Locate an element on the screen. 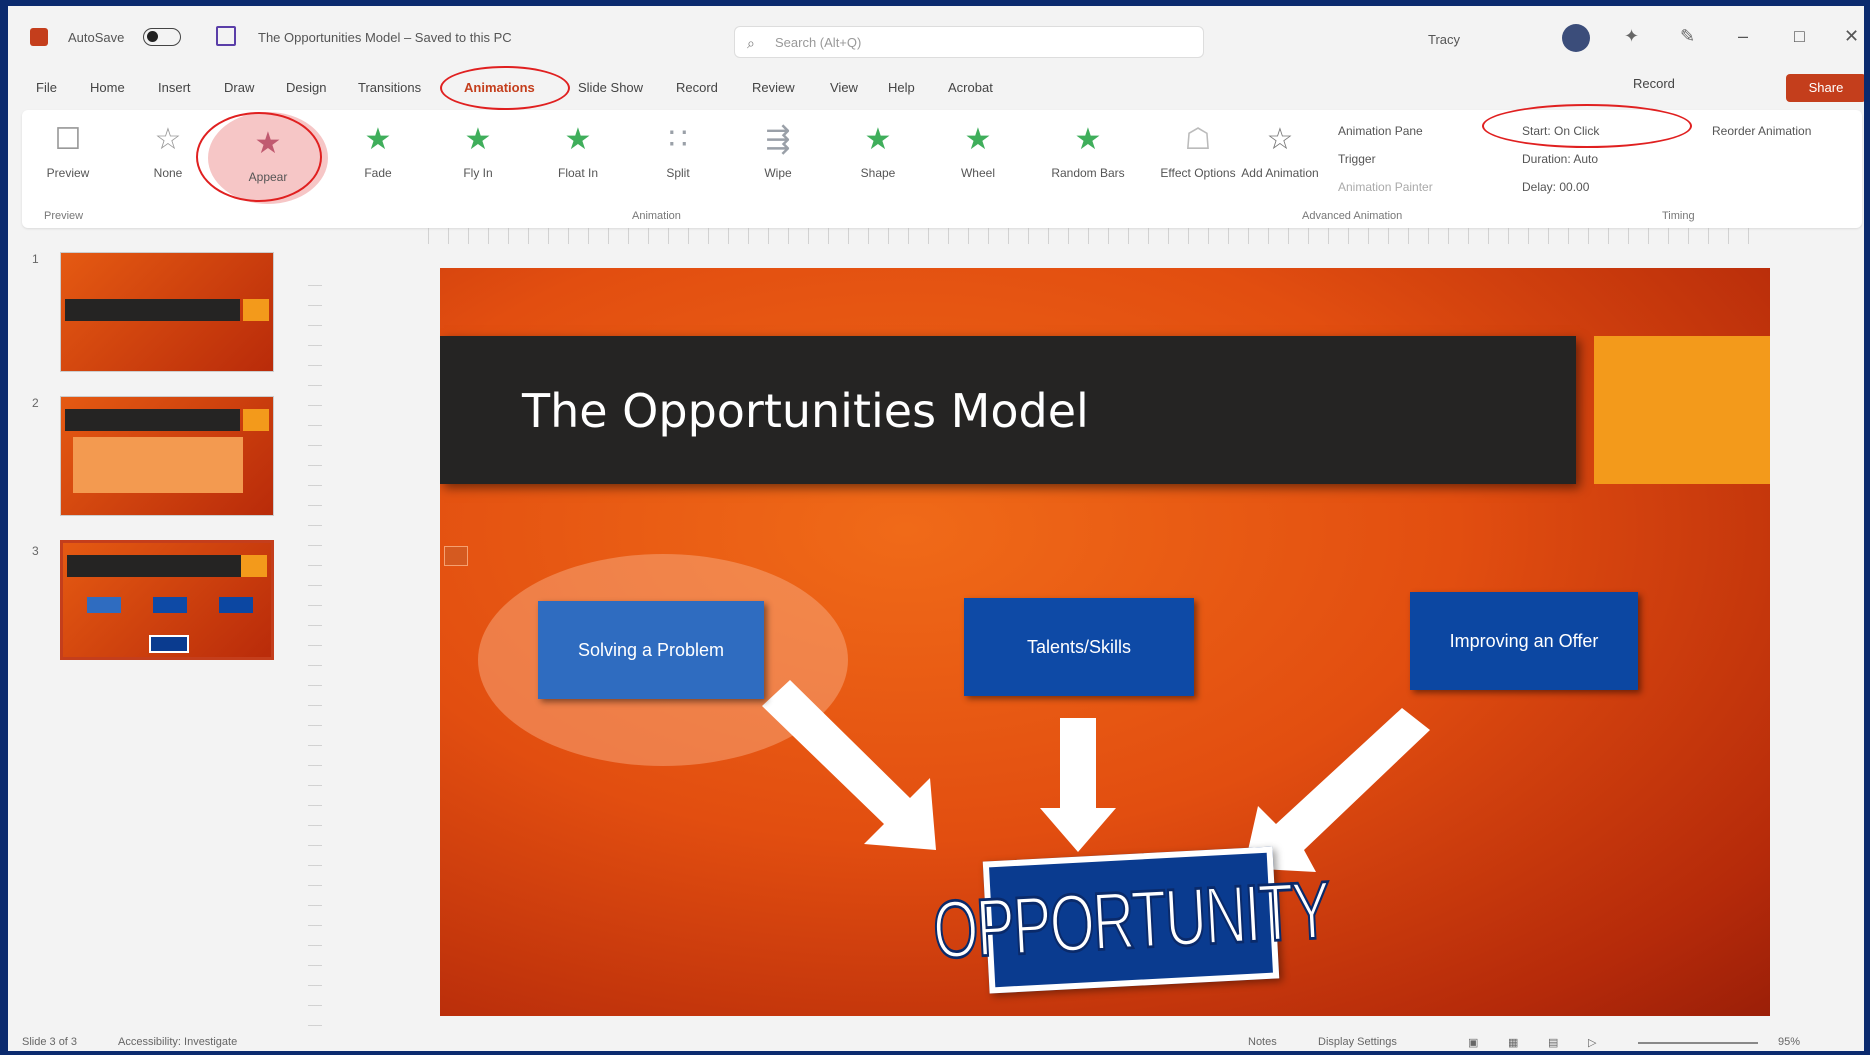 This screenshot has width=1870, height=1055. tab-review: Review is located at coordinates (773, 87).